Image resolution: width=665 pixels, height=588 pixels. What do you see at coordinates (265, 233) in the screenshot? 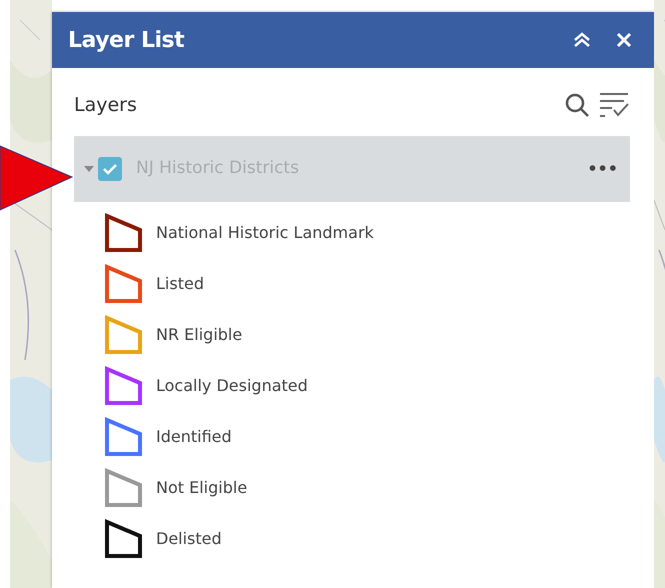
I see `legend-label: National Historic Landmark` at bounding box center [265, 233].